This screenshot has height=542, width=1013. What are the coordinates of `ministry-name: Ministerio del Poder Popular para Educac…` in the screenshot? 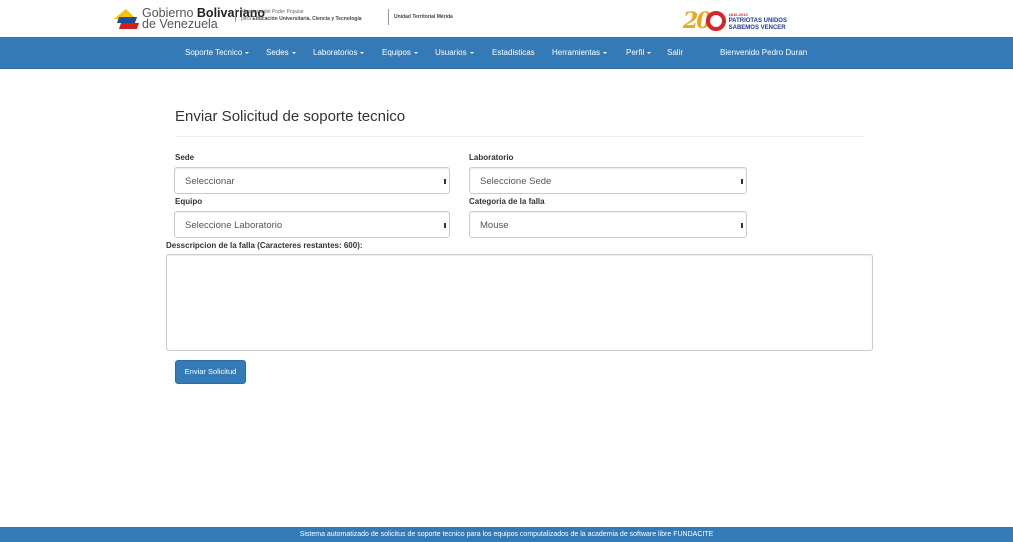 It's located at (298, 15).